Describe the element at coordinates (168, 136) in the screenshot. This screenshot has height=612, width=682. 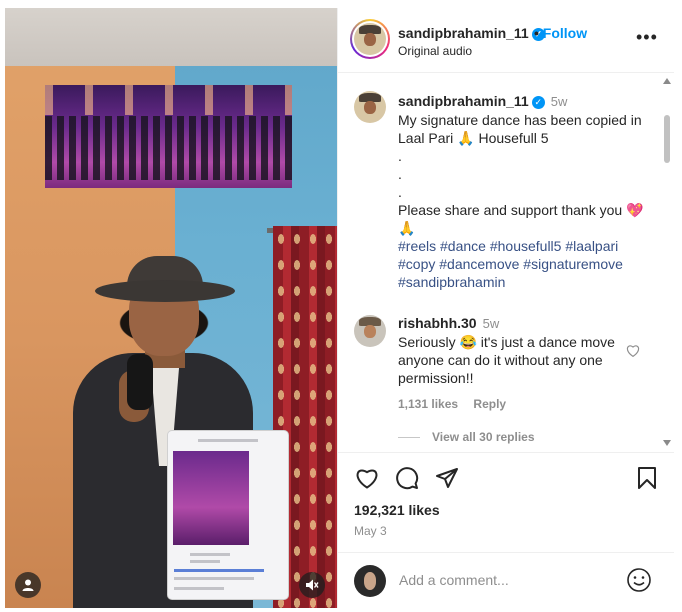
I see `inset-dance-clip` at that location.